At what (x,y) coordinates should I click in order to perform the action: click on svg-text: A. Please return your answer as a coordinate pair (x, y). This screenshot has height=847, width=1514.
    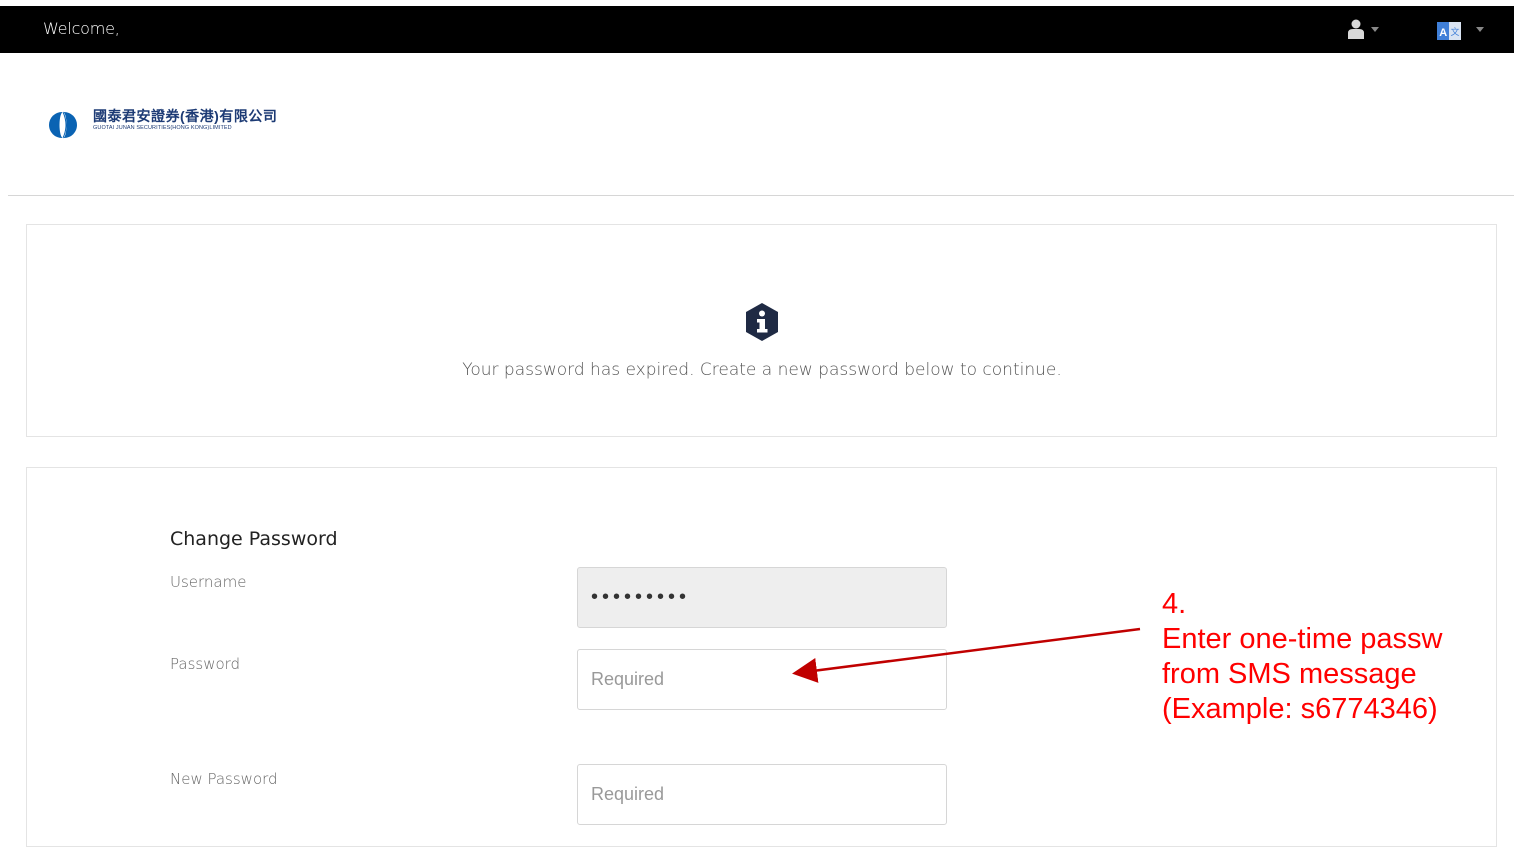
    Looking at the image, I should click on (1443, 33).